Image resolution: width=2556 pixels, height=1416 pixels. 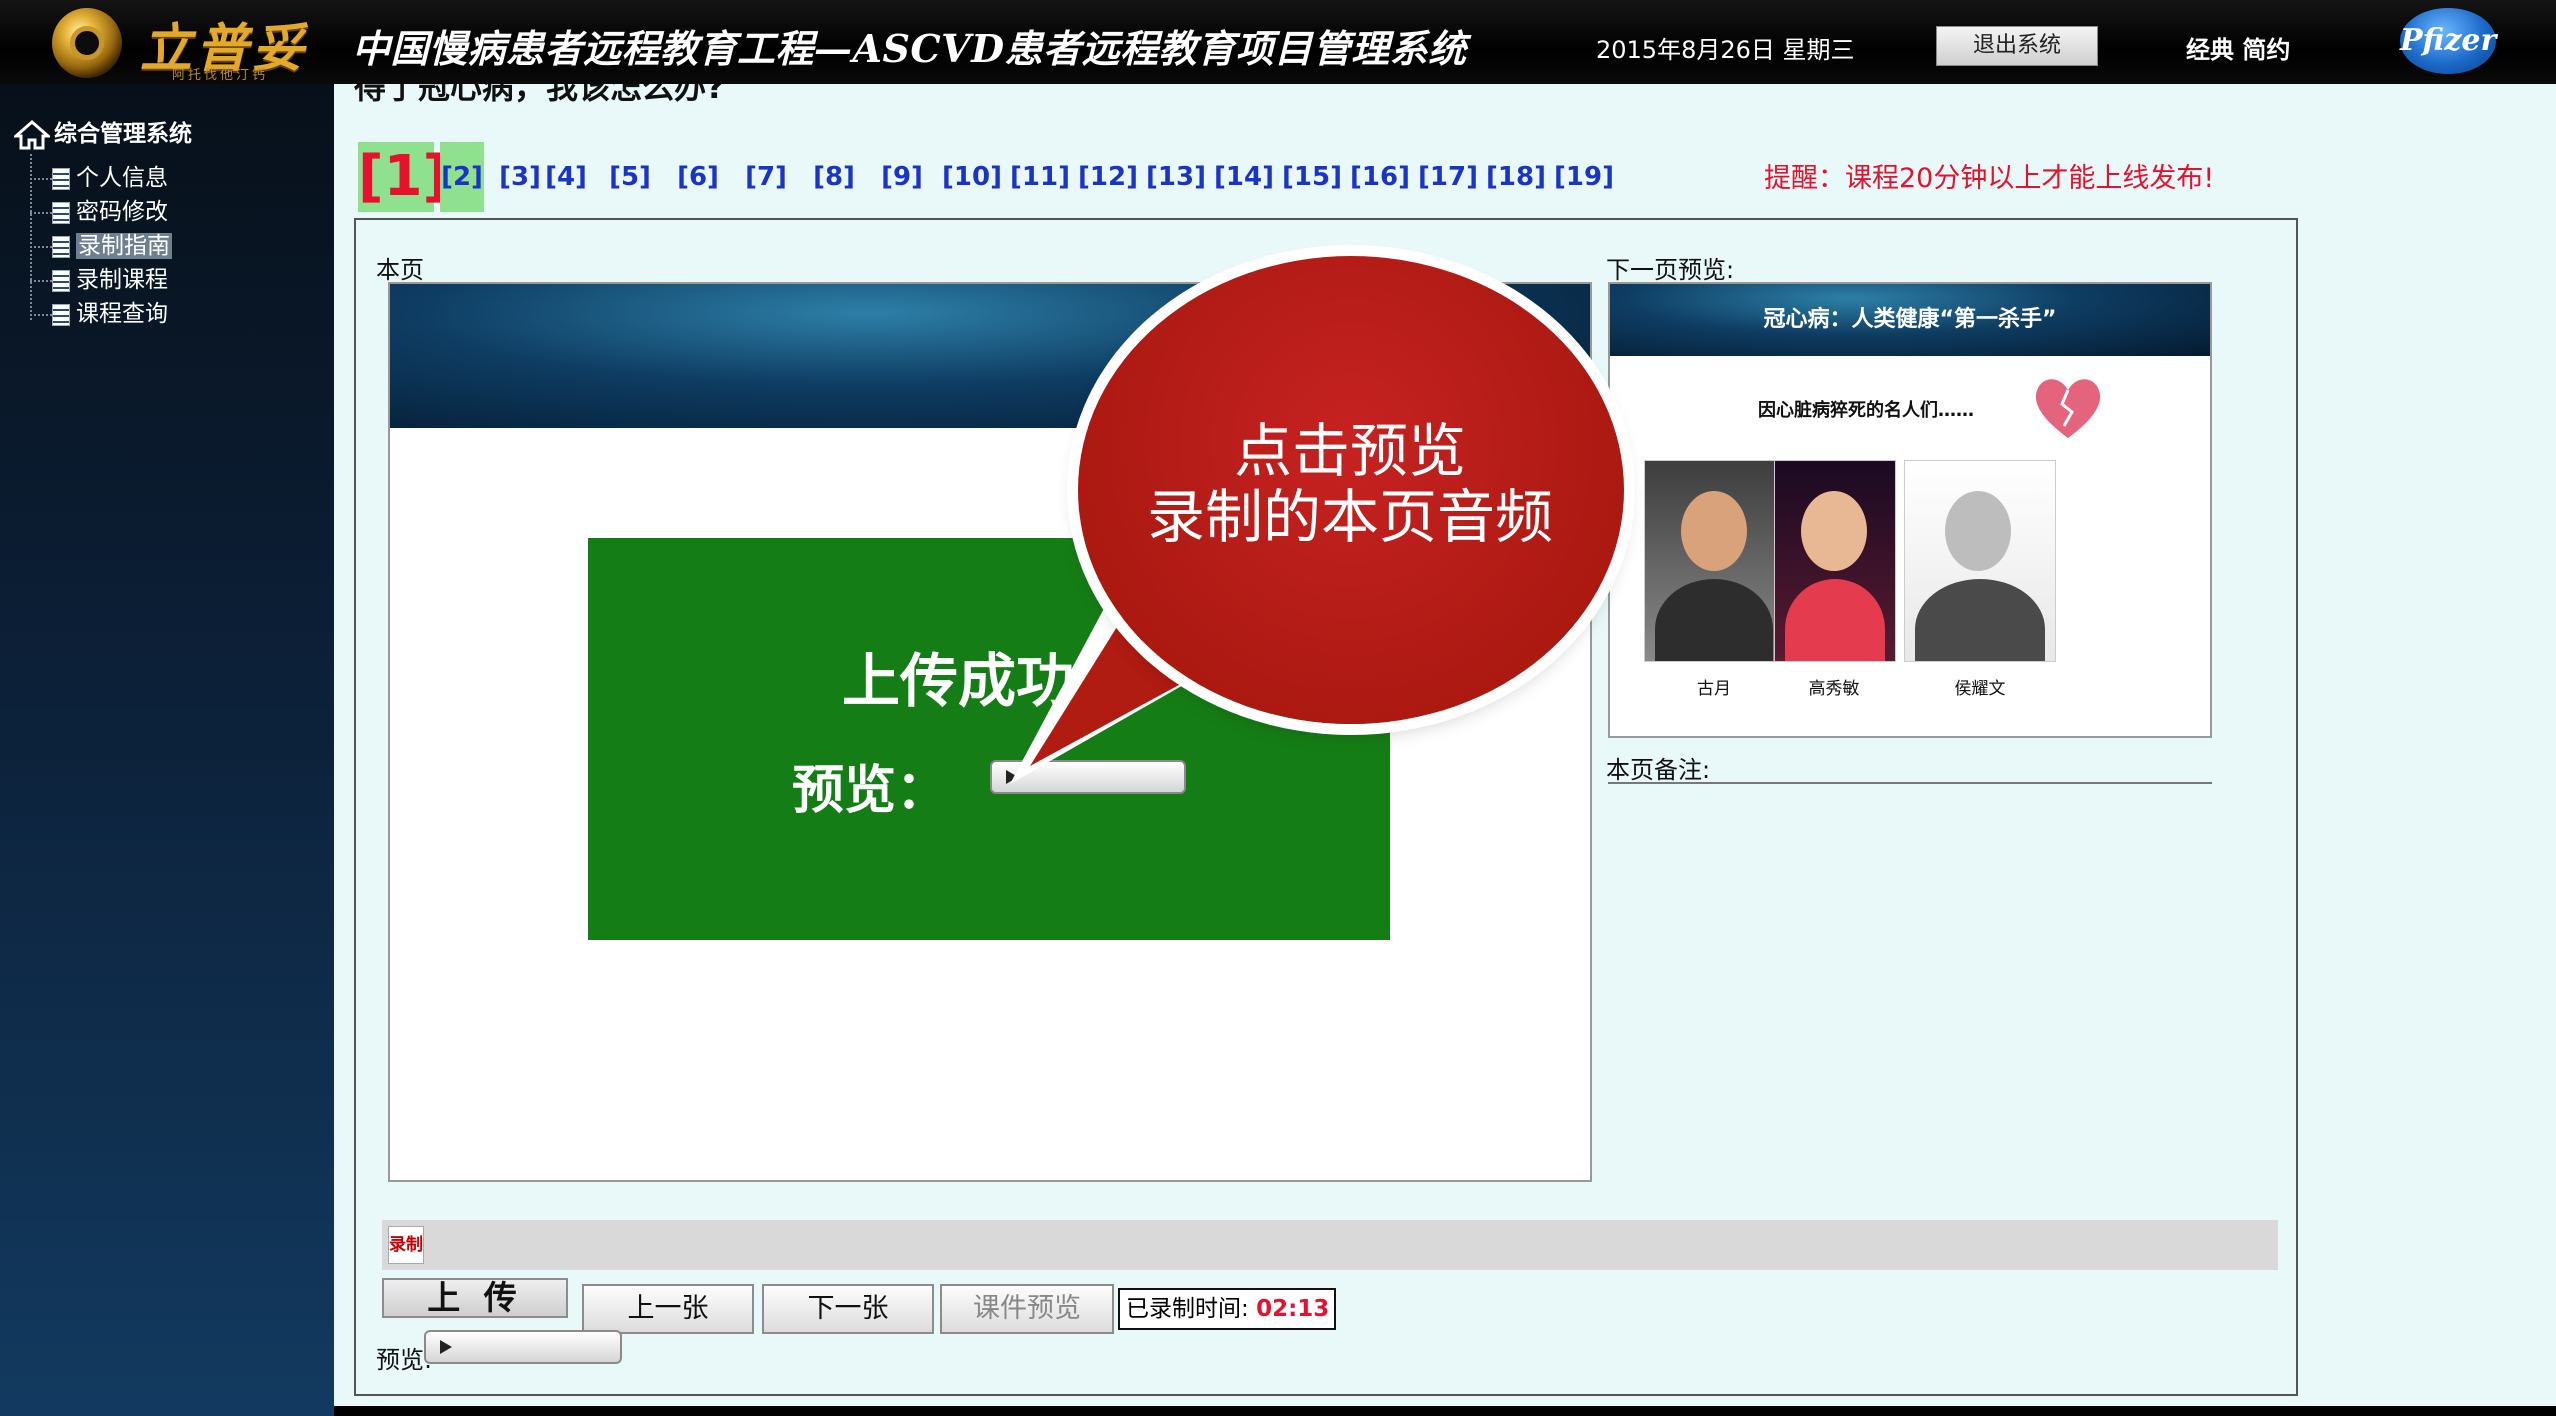 What do you see at coordinates (520, 177) in the screenshot?
I see `page-link: [3]` at bounding box center [520, 177].